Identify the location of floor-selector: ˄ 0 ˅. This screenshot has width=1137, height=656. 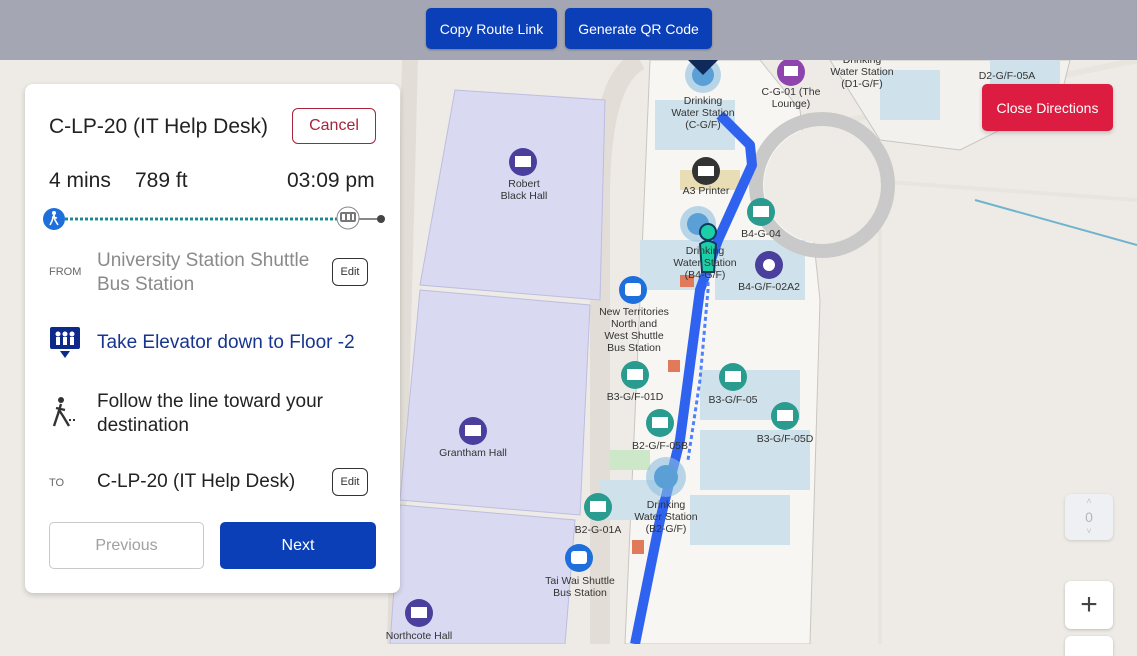
(1089, 517).